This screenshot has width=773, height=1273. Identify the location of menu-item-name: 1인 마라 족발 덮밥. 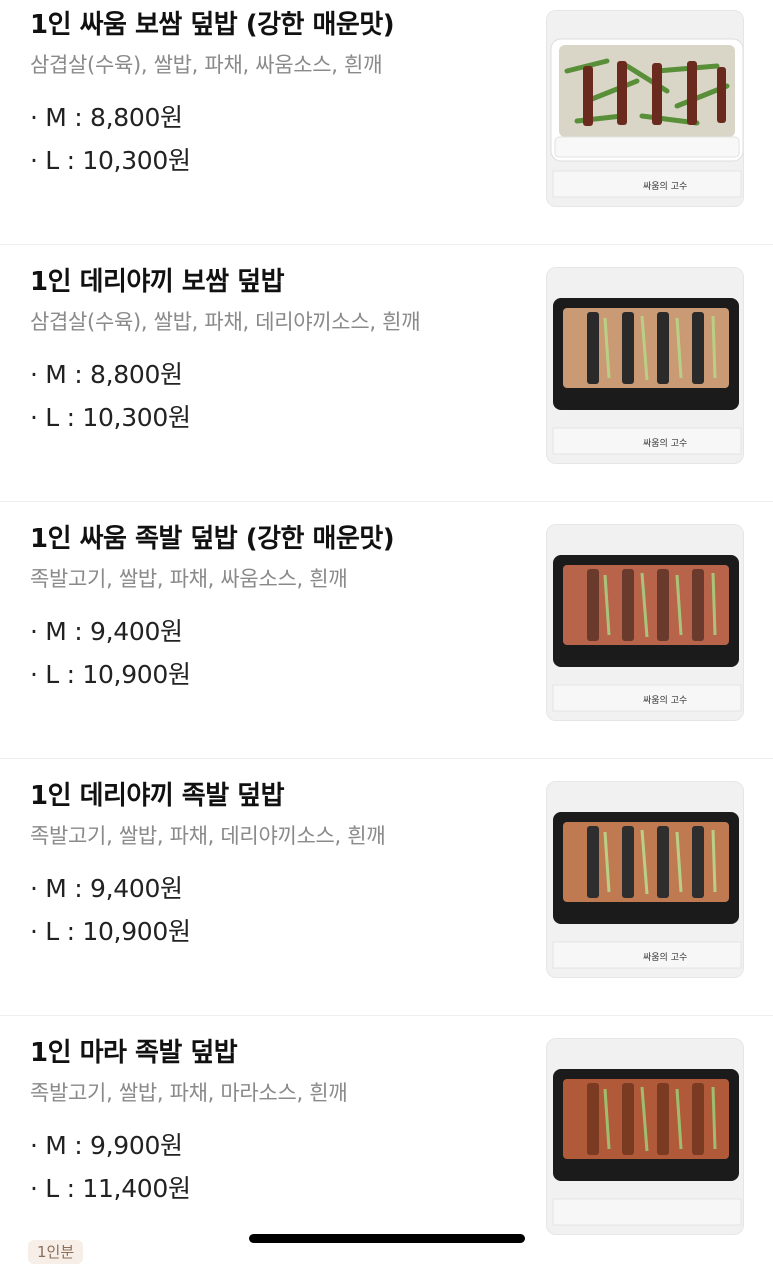
(134, 1053).